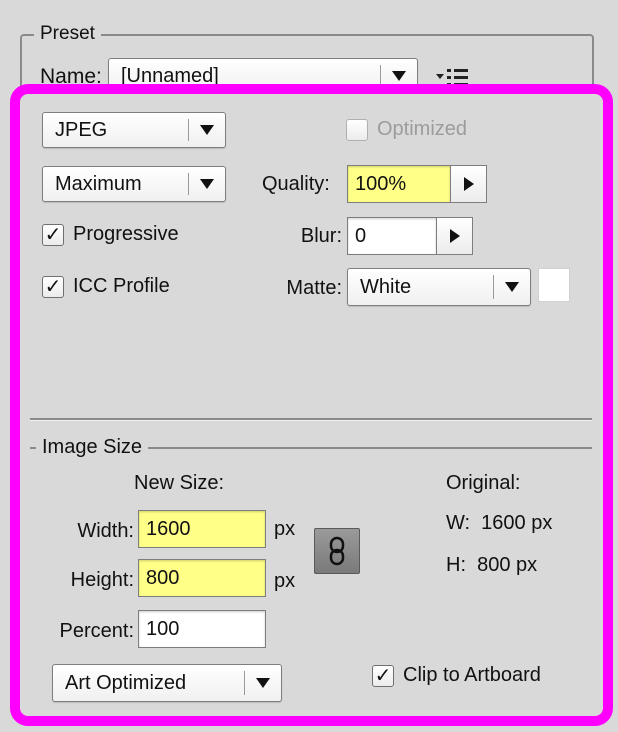 Image resolution: width=618 pixels, height=732 pixels. Describe the element at coordinates (202, 629) in the screenshot. I see `percent-input: 100` at that location.